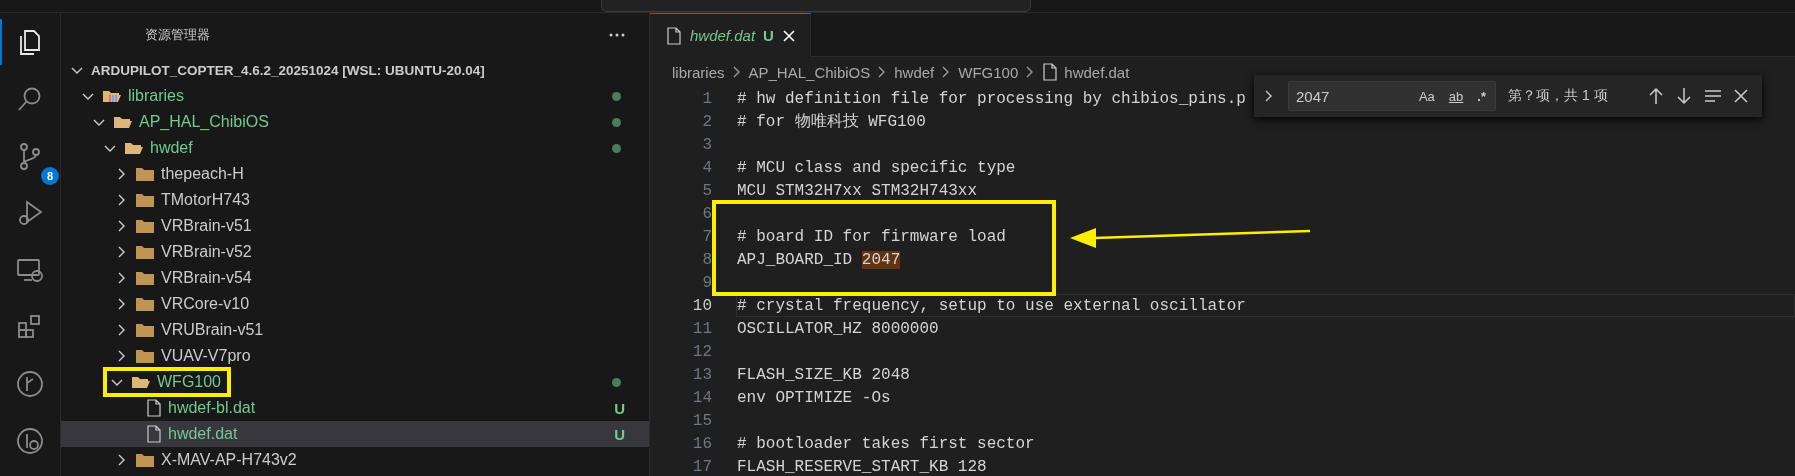 This screenshot has height=476, width=1795. Describe the element at coordinates (288, 70) in the screenshot. I see `item-label: ARDUPILOT_COPTER_4.6.2_20251024 [WSL: UBUNTU-20.04]` at that location.